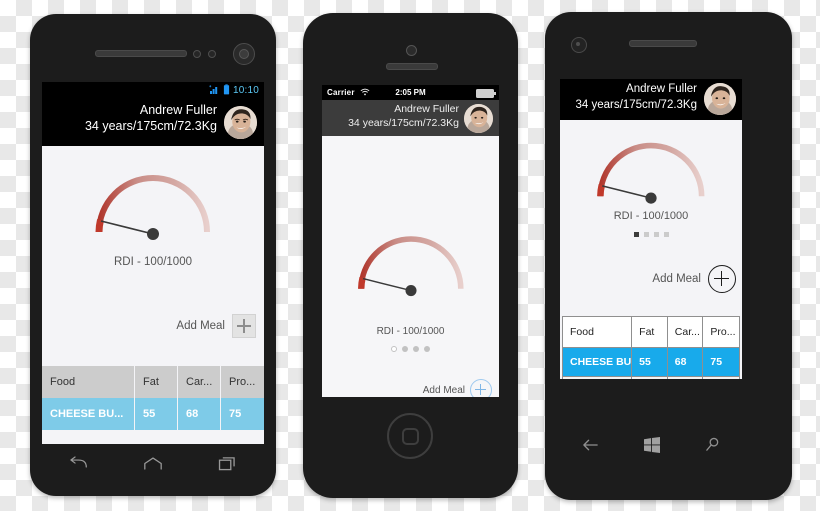 This screenshot has height=511, width=820. Describe the element at coordinates (598, 378) in the screenshot. I see `cell-food: PIZZA` at that location.